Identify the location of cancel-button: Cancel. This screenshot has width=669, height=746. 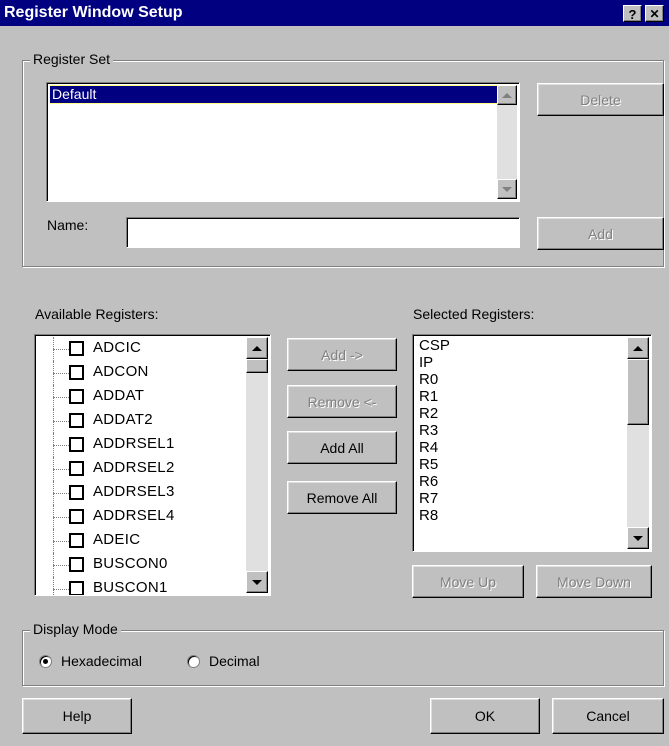
(608, 716).